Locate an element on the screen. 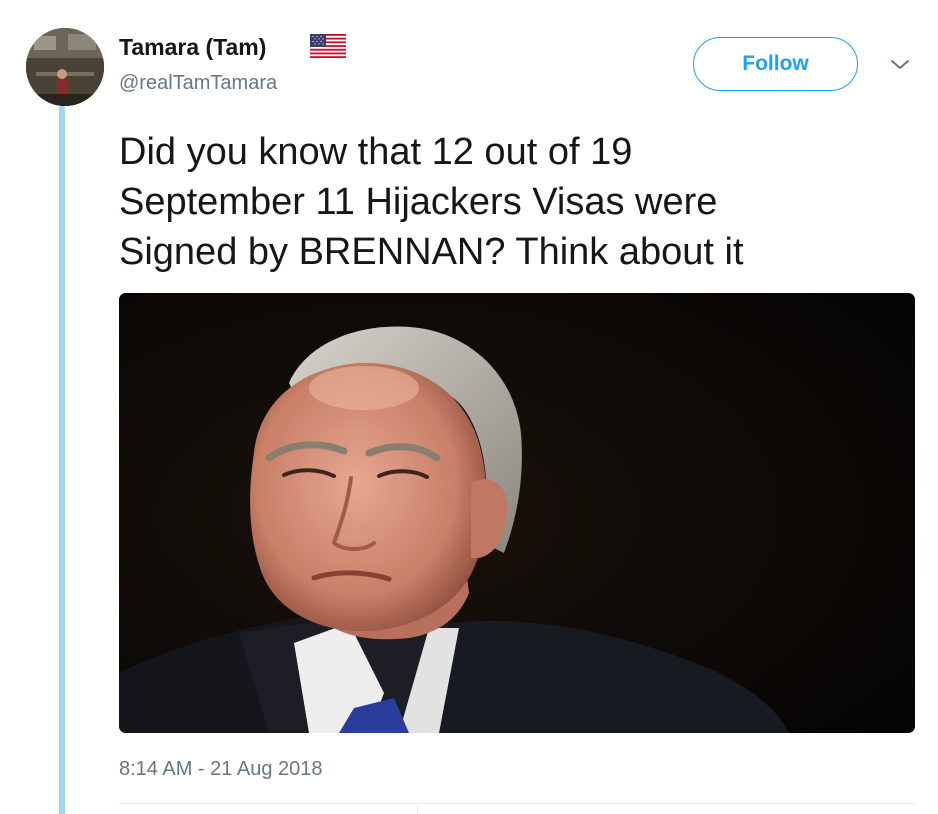 The height and width of the screenshot is (814, 938). thread-line is located at coordinates (62, 460).